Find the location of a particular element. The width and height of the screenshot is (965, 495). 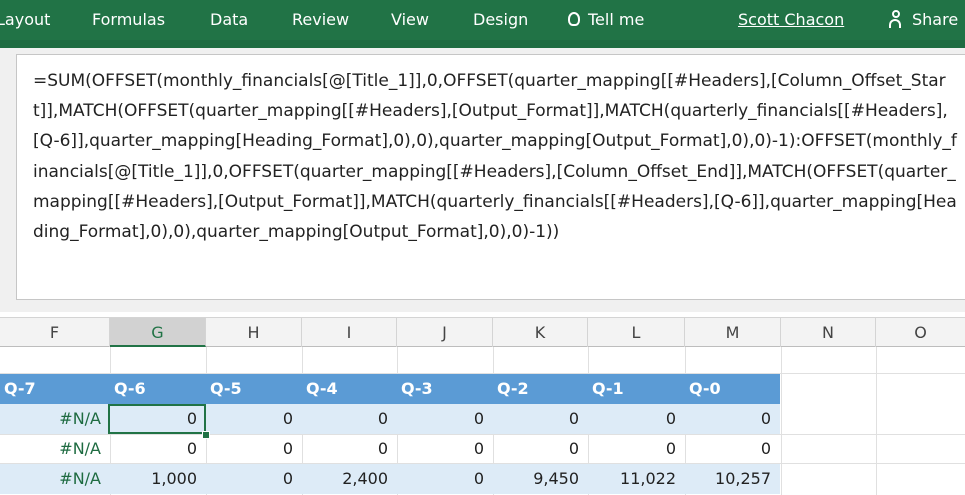

user-name-link: Scott Chacon is located at coordinates (791, 20).